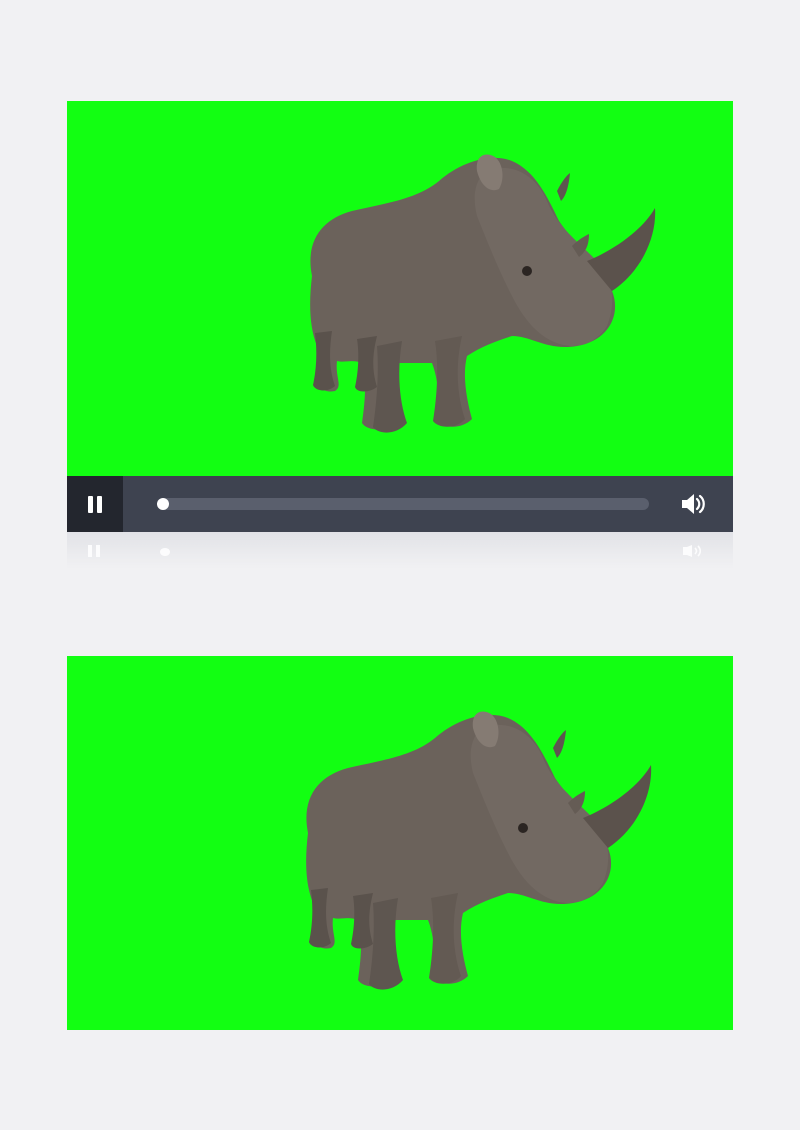 This screenshot has width=800, height=1130. What do you see at coordinates (163, 504) in the screenshot?
I see `progress-knob` at bounding box center [163, 504].